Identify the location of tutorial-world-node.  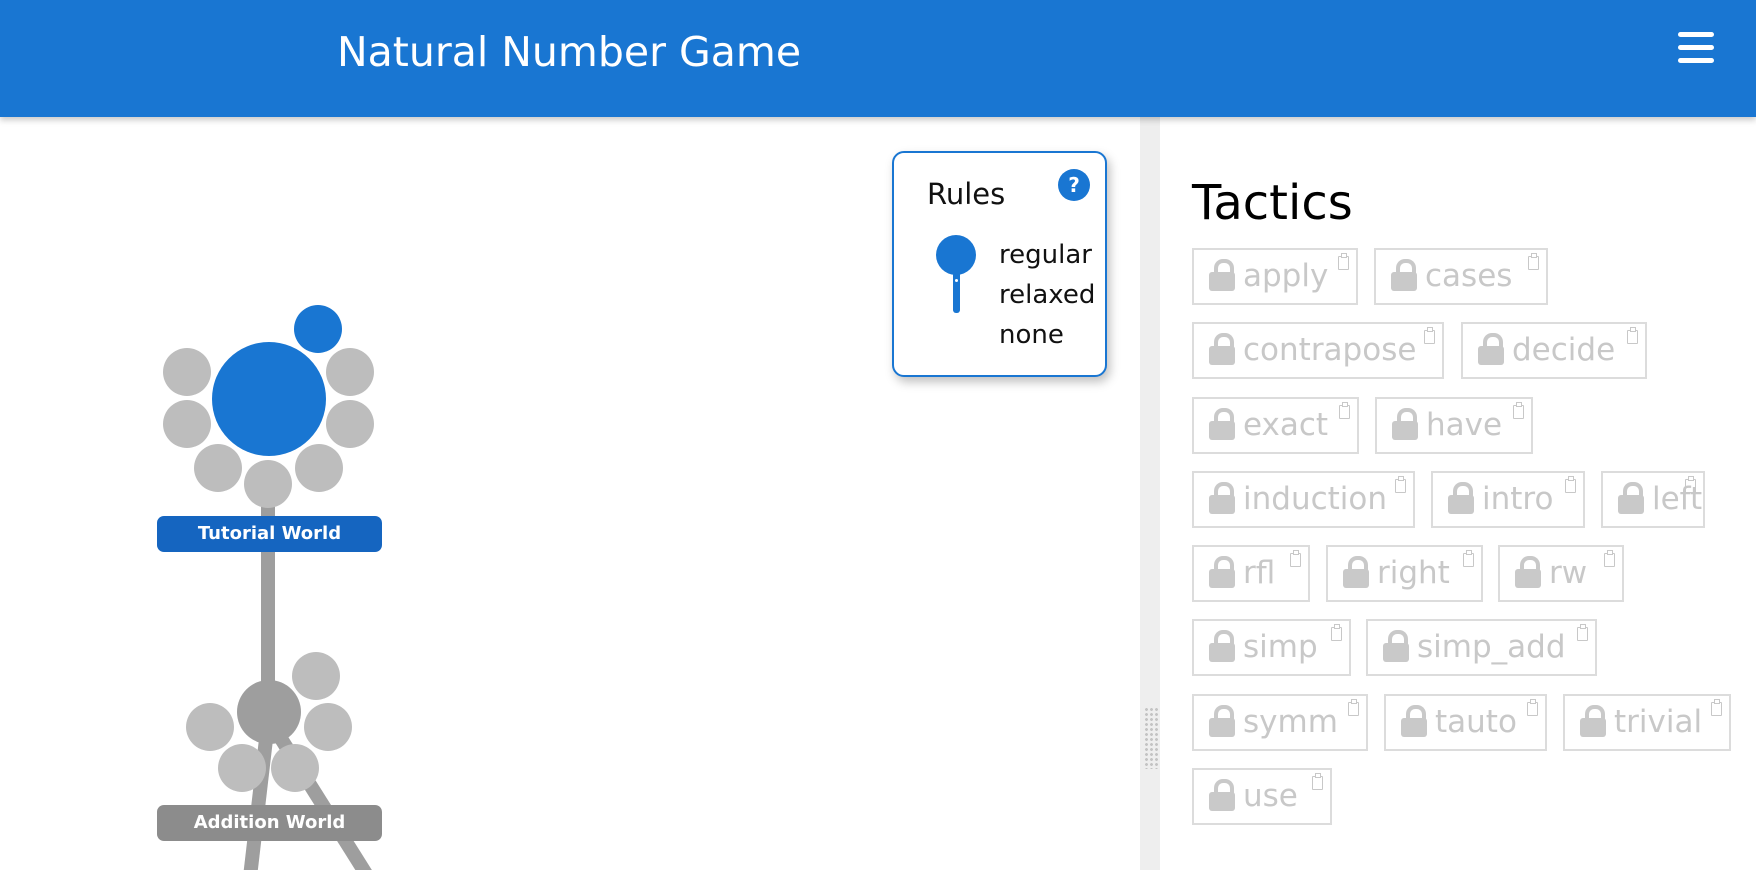
(269, 399).